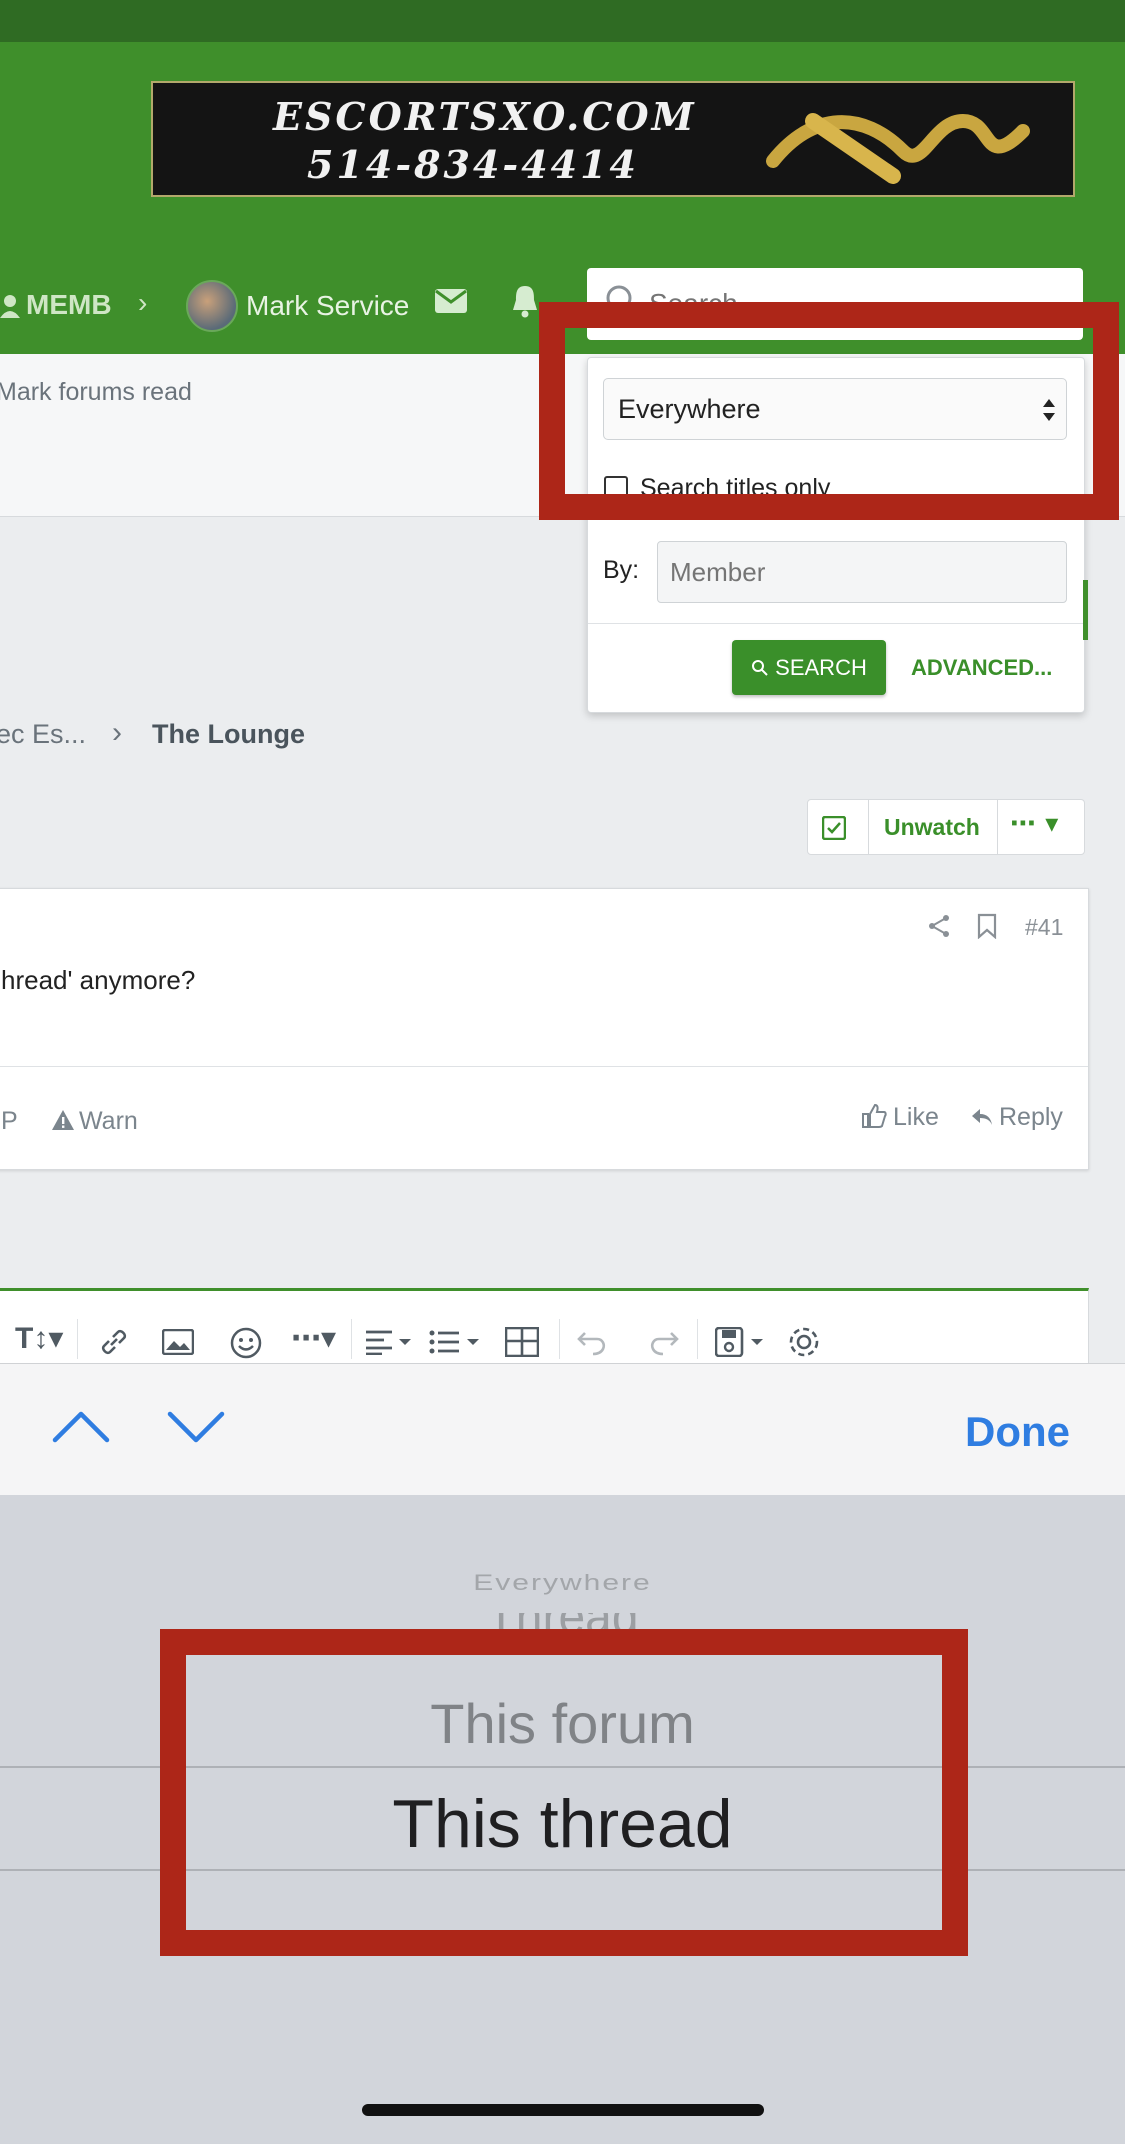 Image resolution: width=1125 pixels, height=2144 pixels. I want to click on banner-ad: ESCORTSXO.COM 514-834-4414, so click(613, 139).